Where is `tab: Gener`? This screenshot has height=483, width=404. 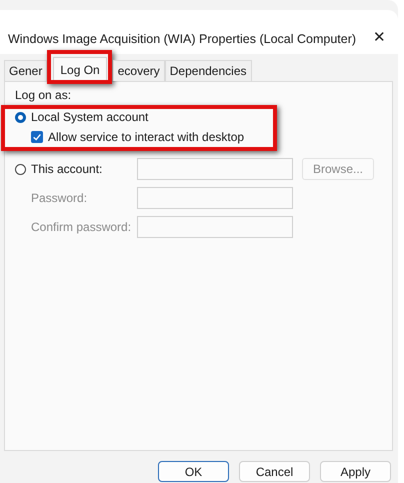
tab: Gener is located at coordinates (26, 70).